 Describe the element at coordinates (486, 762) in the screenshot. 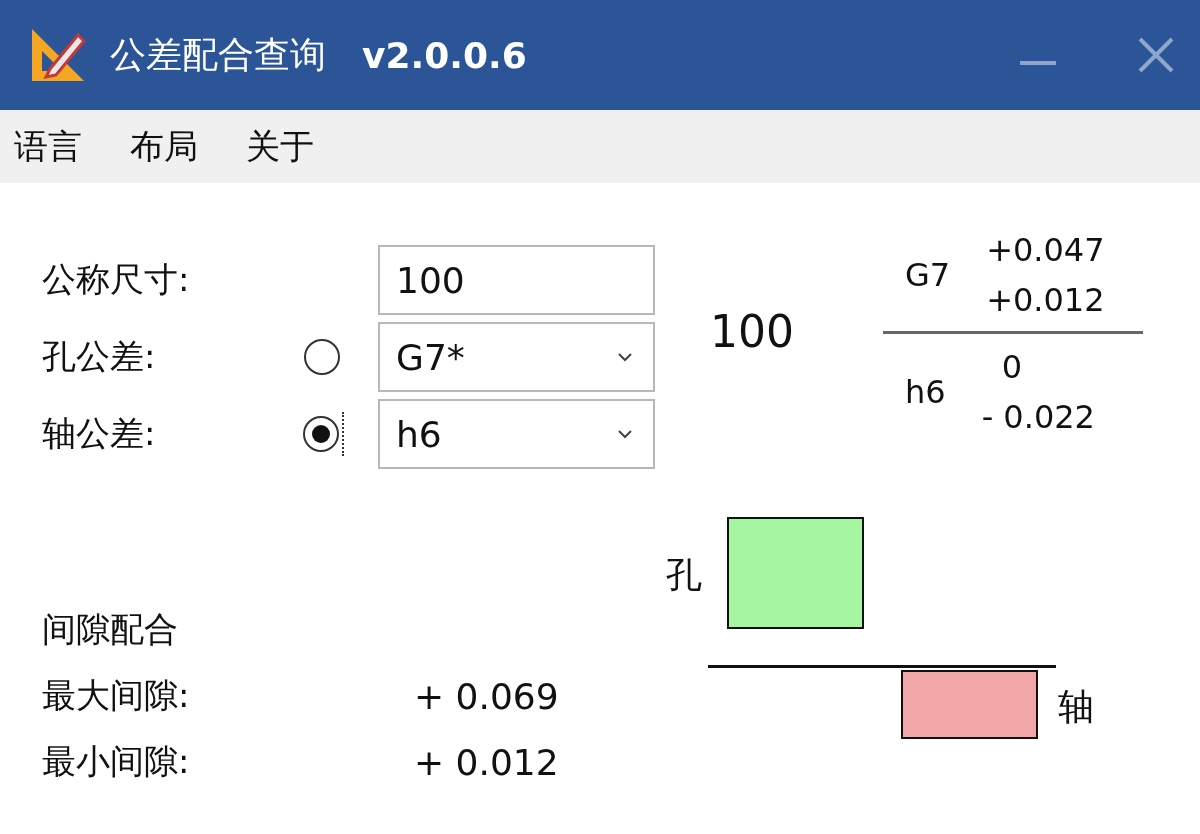

I see `result-value: + 0.012` at that location.